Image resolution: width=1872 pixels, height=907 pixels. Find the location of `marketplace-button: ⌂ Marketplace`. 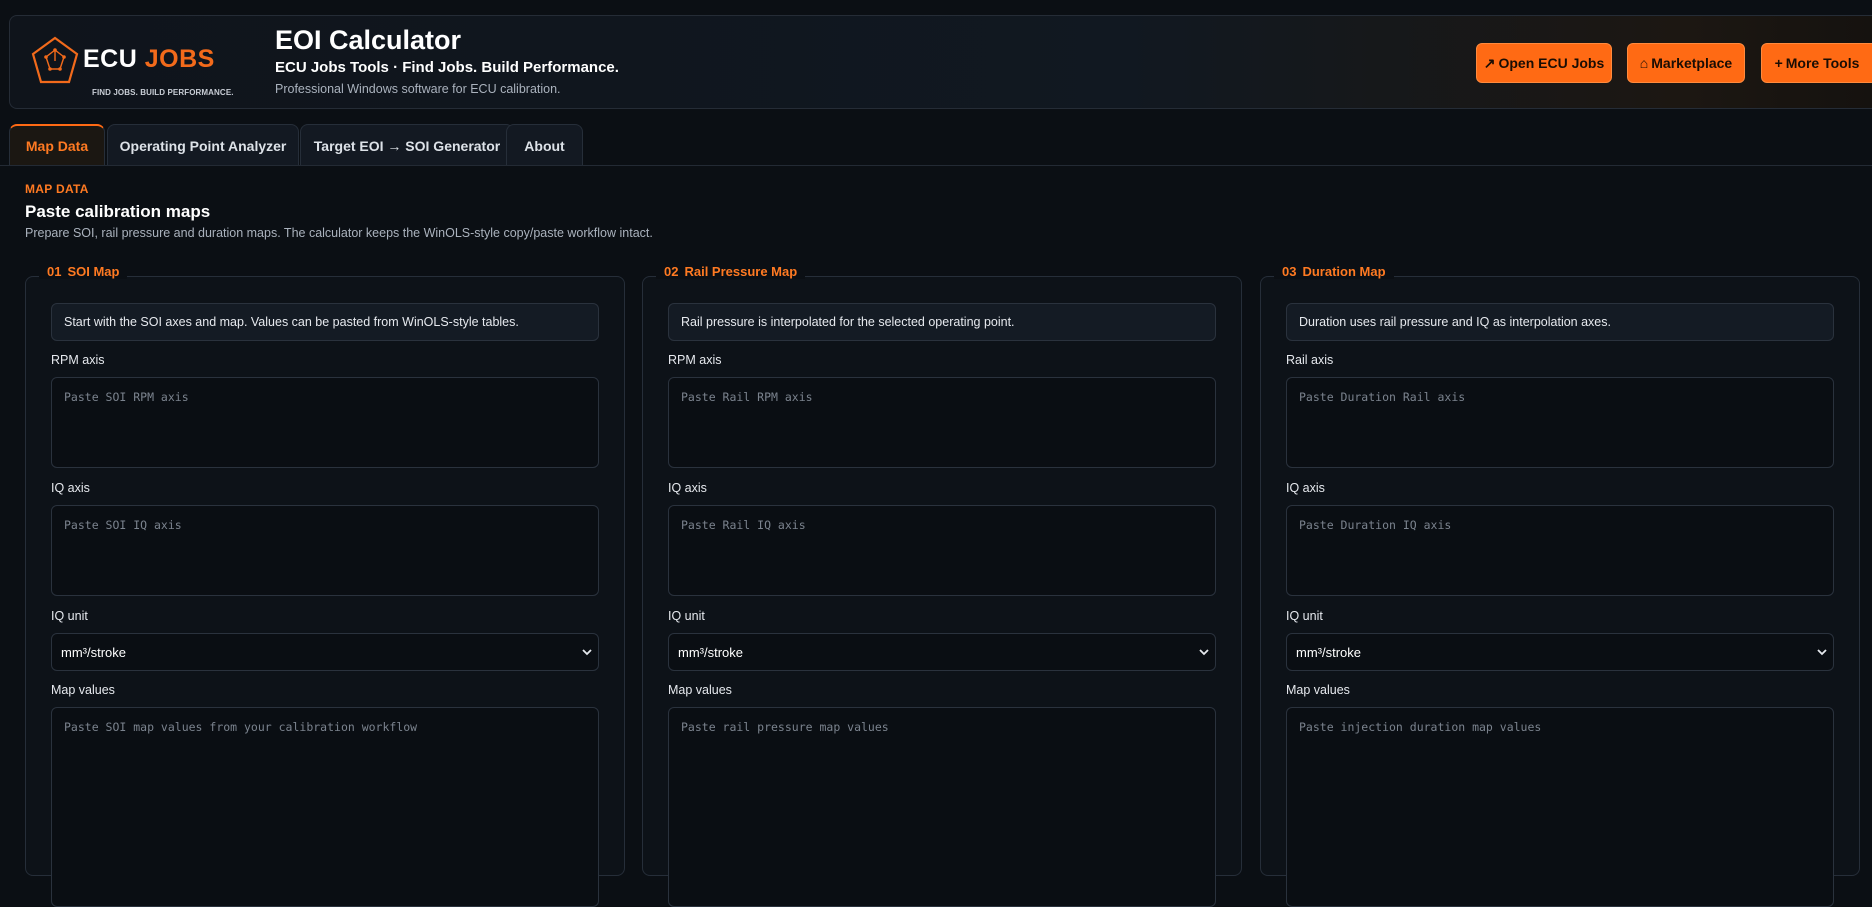

marketplace-button: ⌂ Marketplace is located at coordinates (1686, 63).